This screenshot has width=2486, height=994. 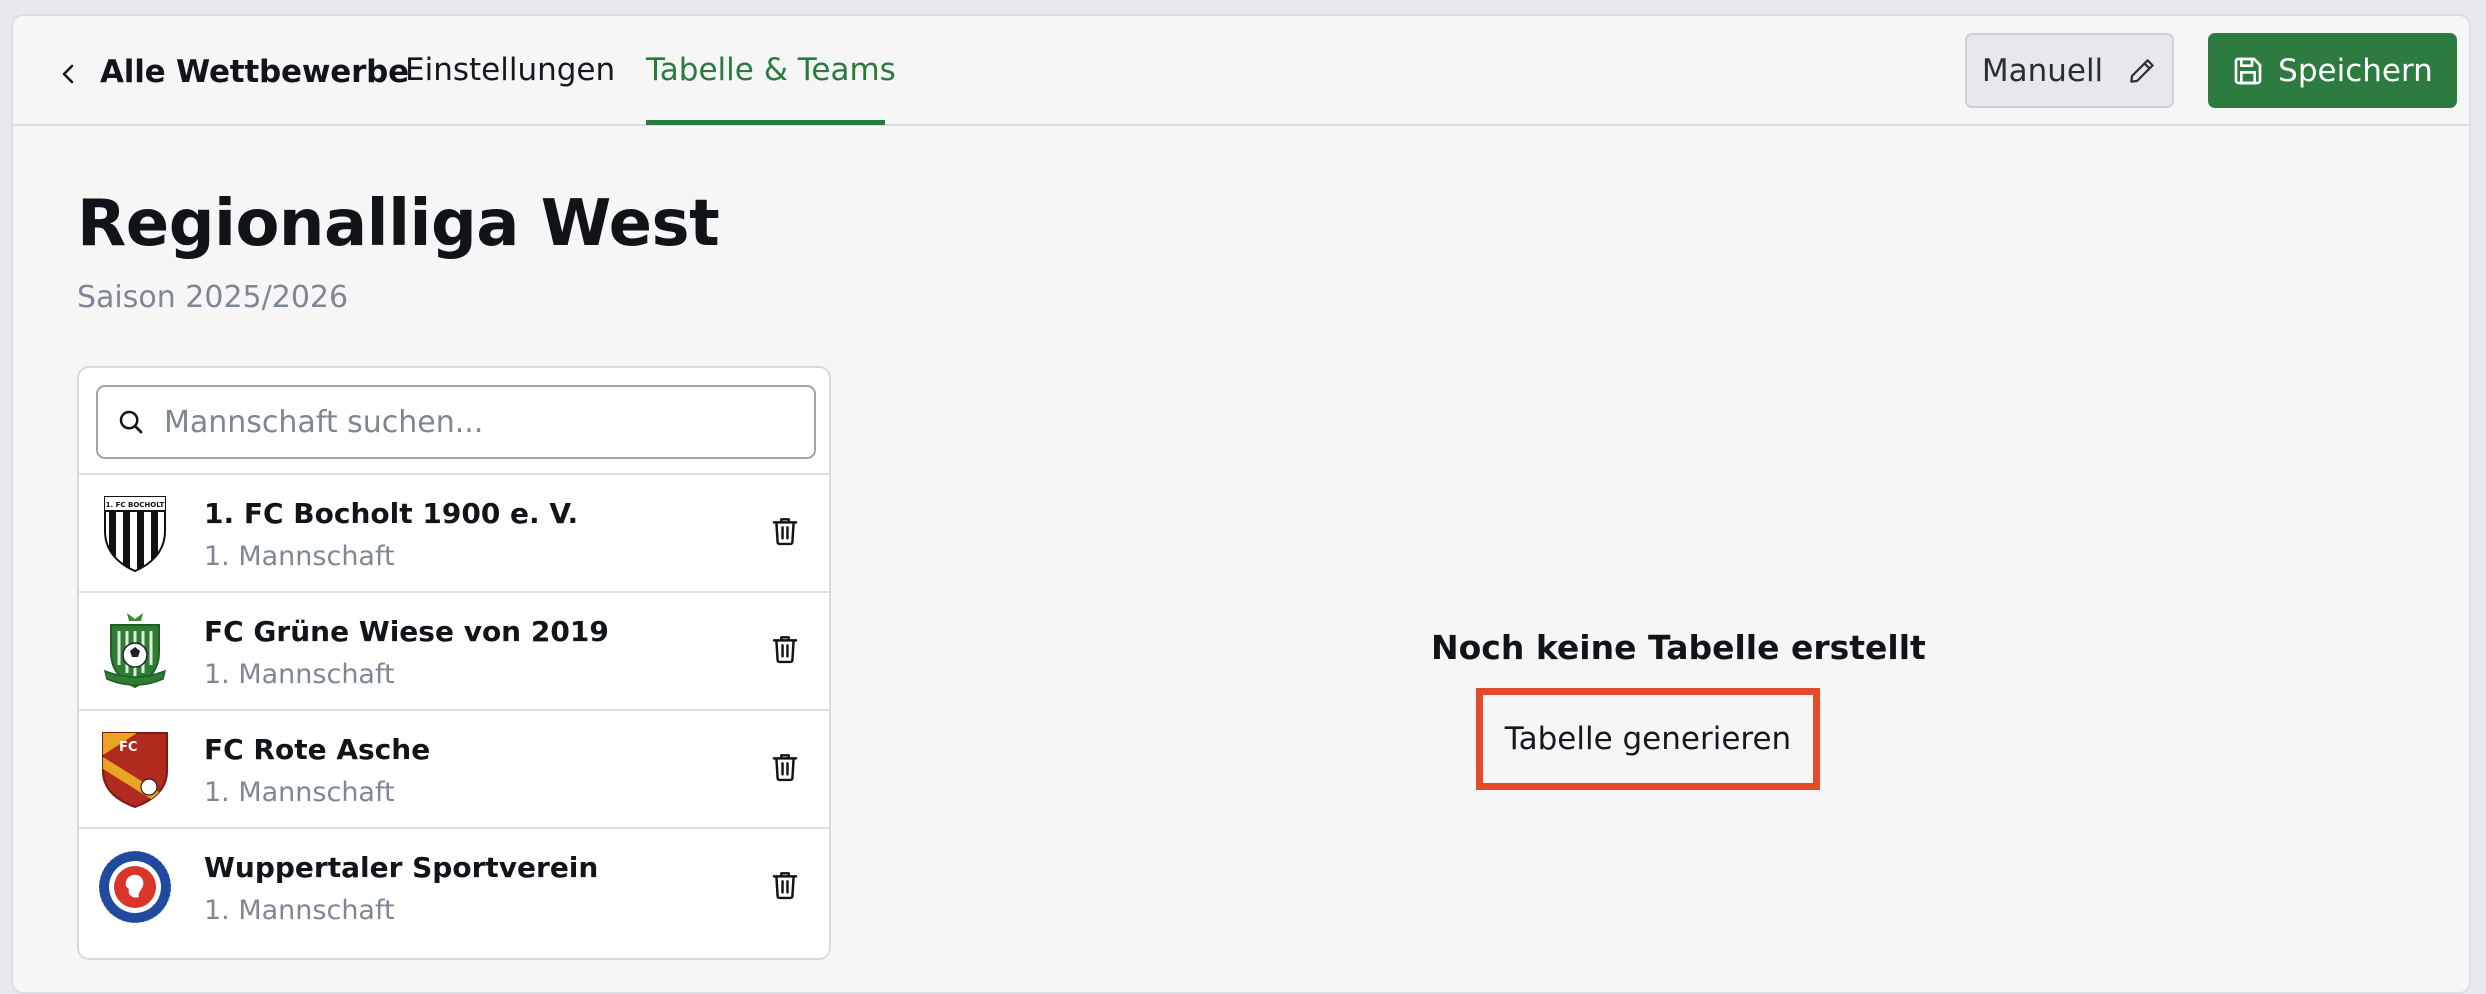 I want to click on team-logo-bocholt: 1. FC BOCHOLT, so click(x=135, y=533).